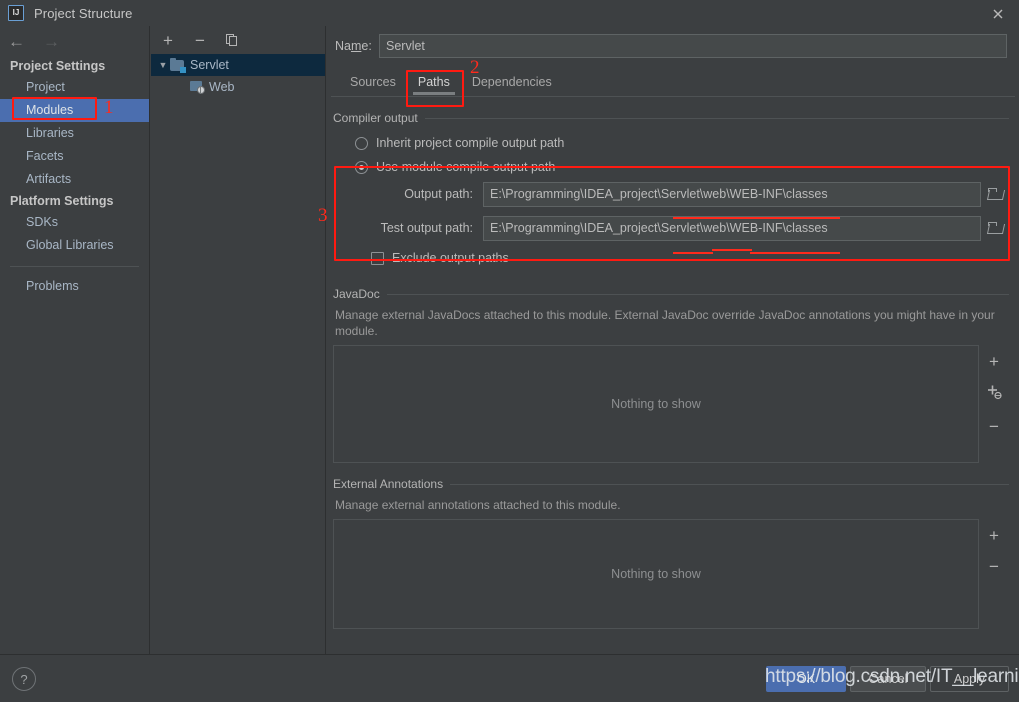 Image resolution: width=1019 pixels, height=702 pixels. Describe the element at coordinates (450, 258) in the screenshot. I see `exclude-output-paths-label: Exclude output paths` at that location.